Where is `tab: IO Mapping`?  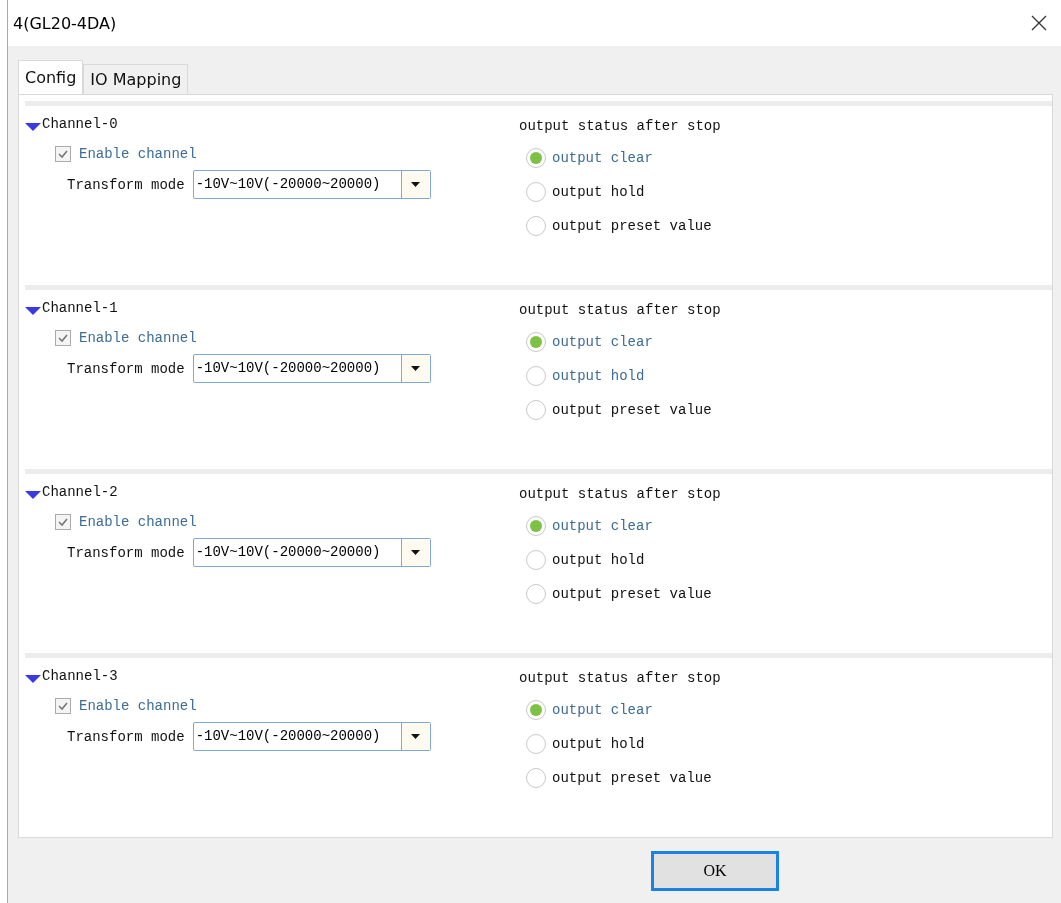 tab: IO Mapping is located at coordinates (136, 79).